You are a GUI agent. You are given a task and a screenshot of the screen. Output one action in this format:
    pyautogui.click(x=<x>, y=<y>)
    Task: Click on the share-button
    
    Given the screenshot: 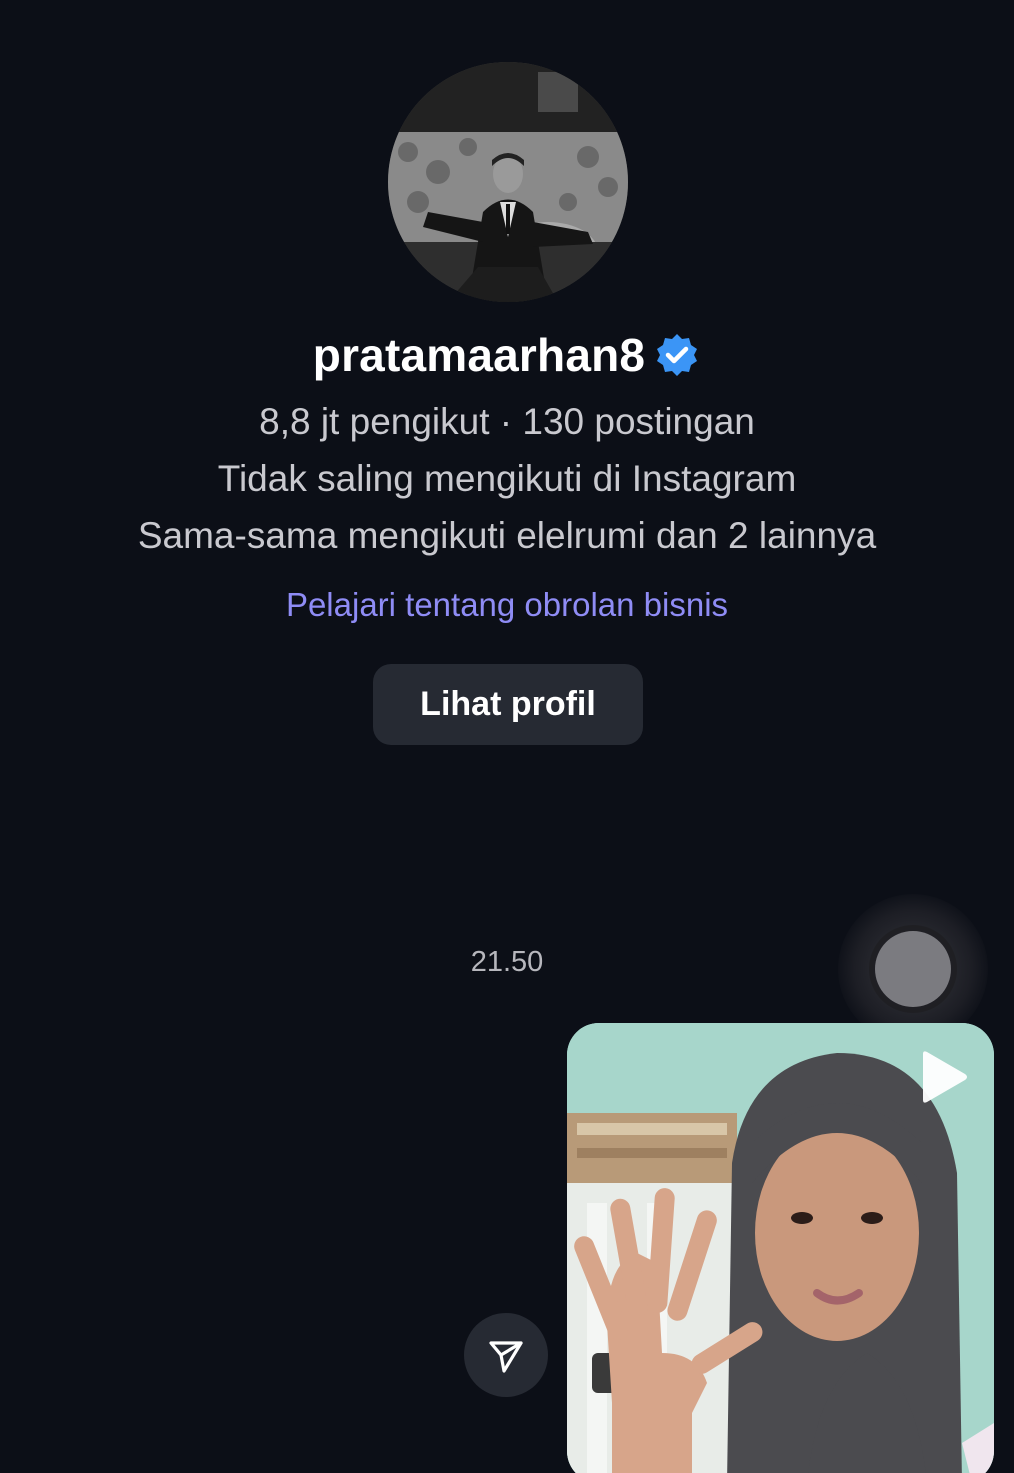 What is the action you would take?
    pyautogui.click(x=506, y=1355)
    